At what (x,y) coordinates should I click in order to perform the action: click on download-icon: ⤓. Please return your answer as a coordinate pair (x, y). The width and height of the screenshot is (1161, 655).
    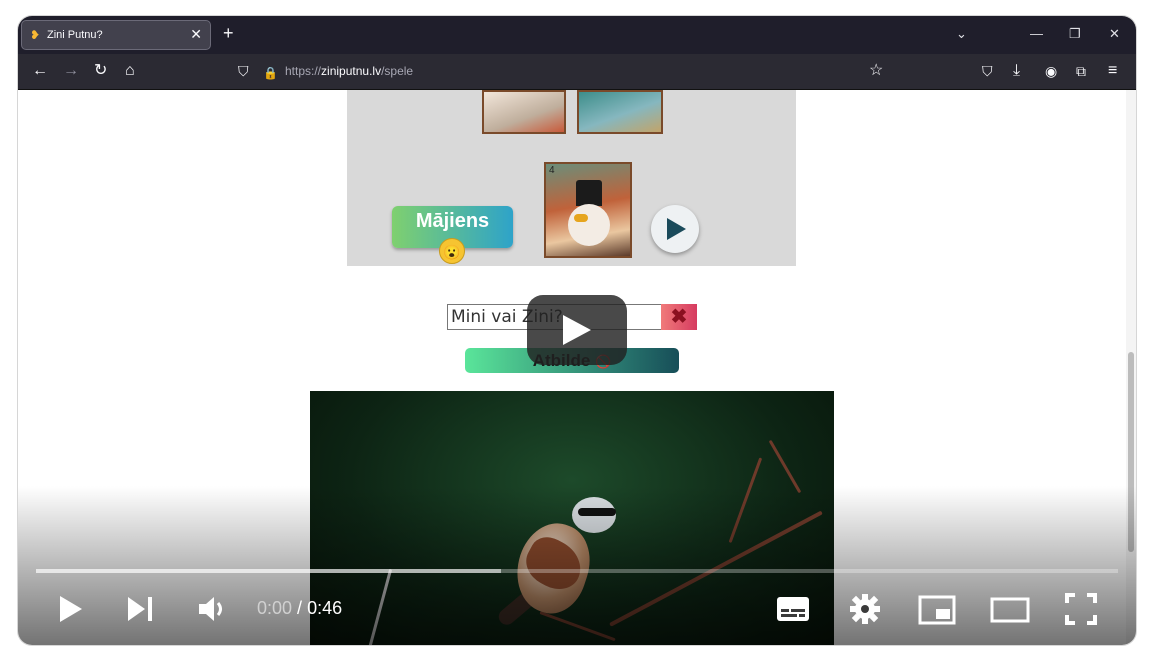
    Looking at the image, I should click on (1016, 71).